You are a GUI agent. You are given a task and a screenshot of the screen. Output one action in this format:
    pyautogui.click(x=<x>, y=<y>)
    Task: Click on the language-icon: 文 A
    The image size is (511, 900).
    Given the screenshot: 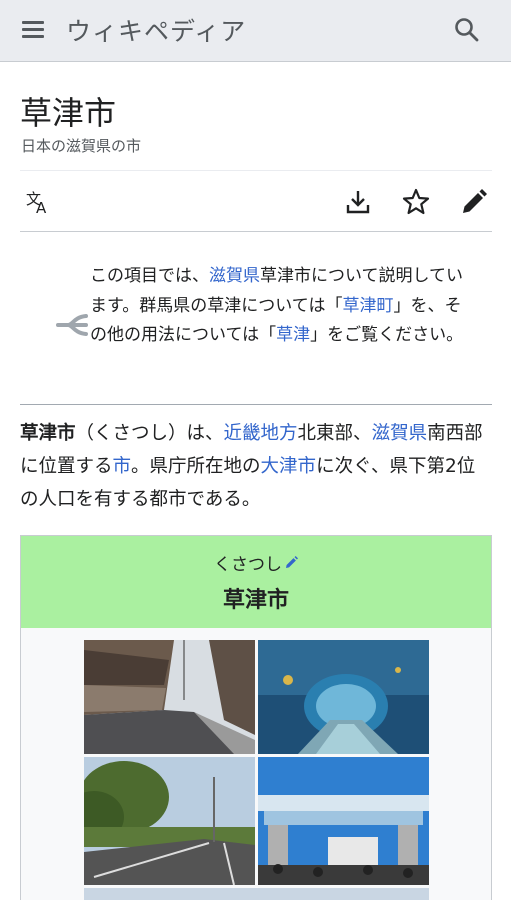 What is the action you would take?
    pyautogui.click(x=39, y=202)
    